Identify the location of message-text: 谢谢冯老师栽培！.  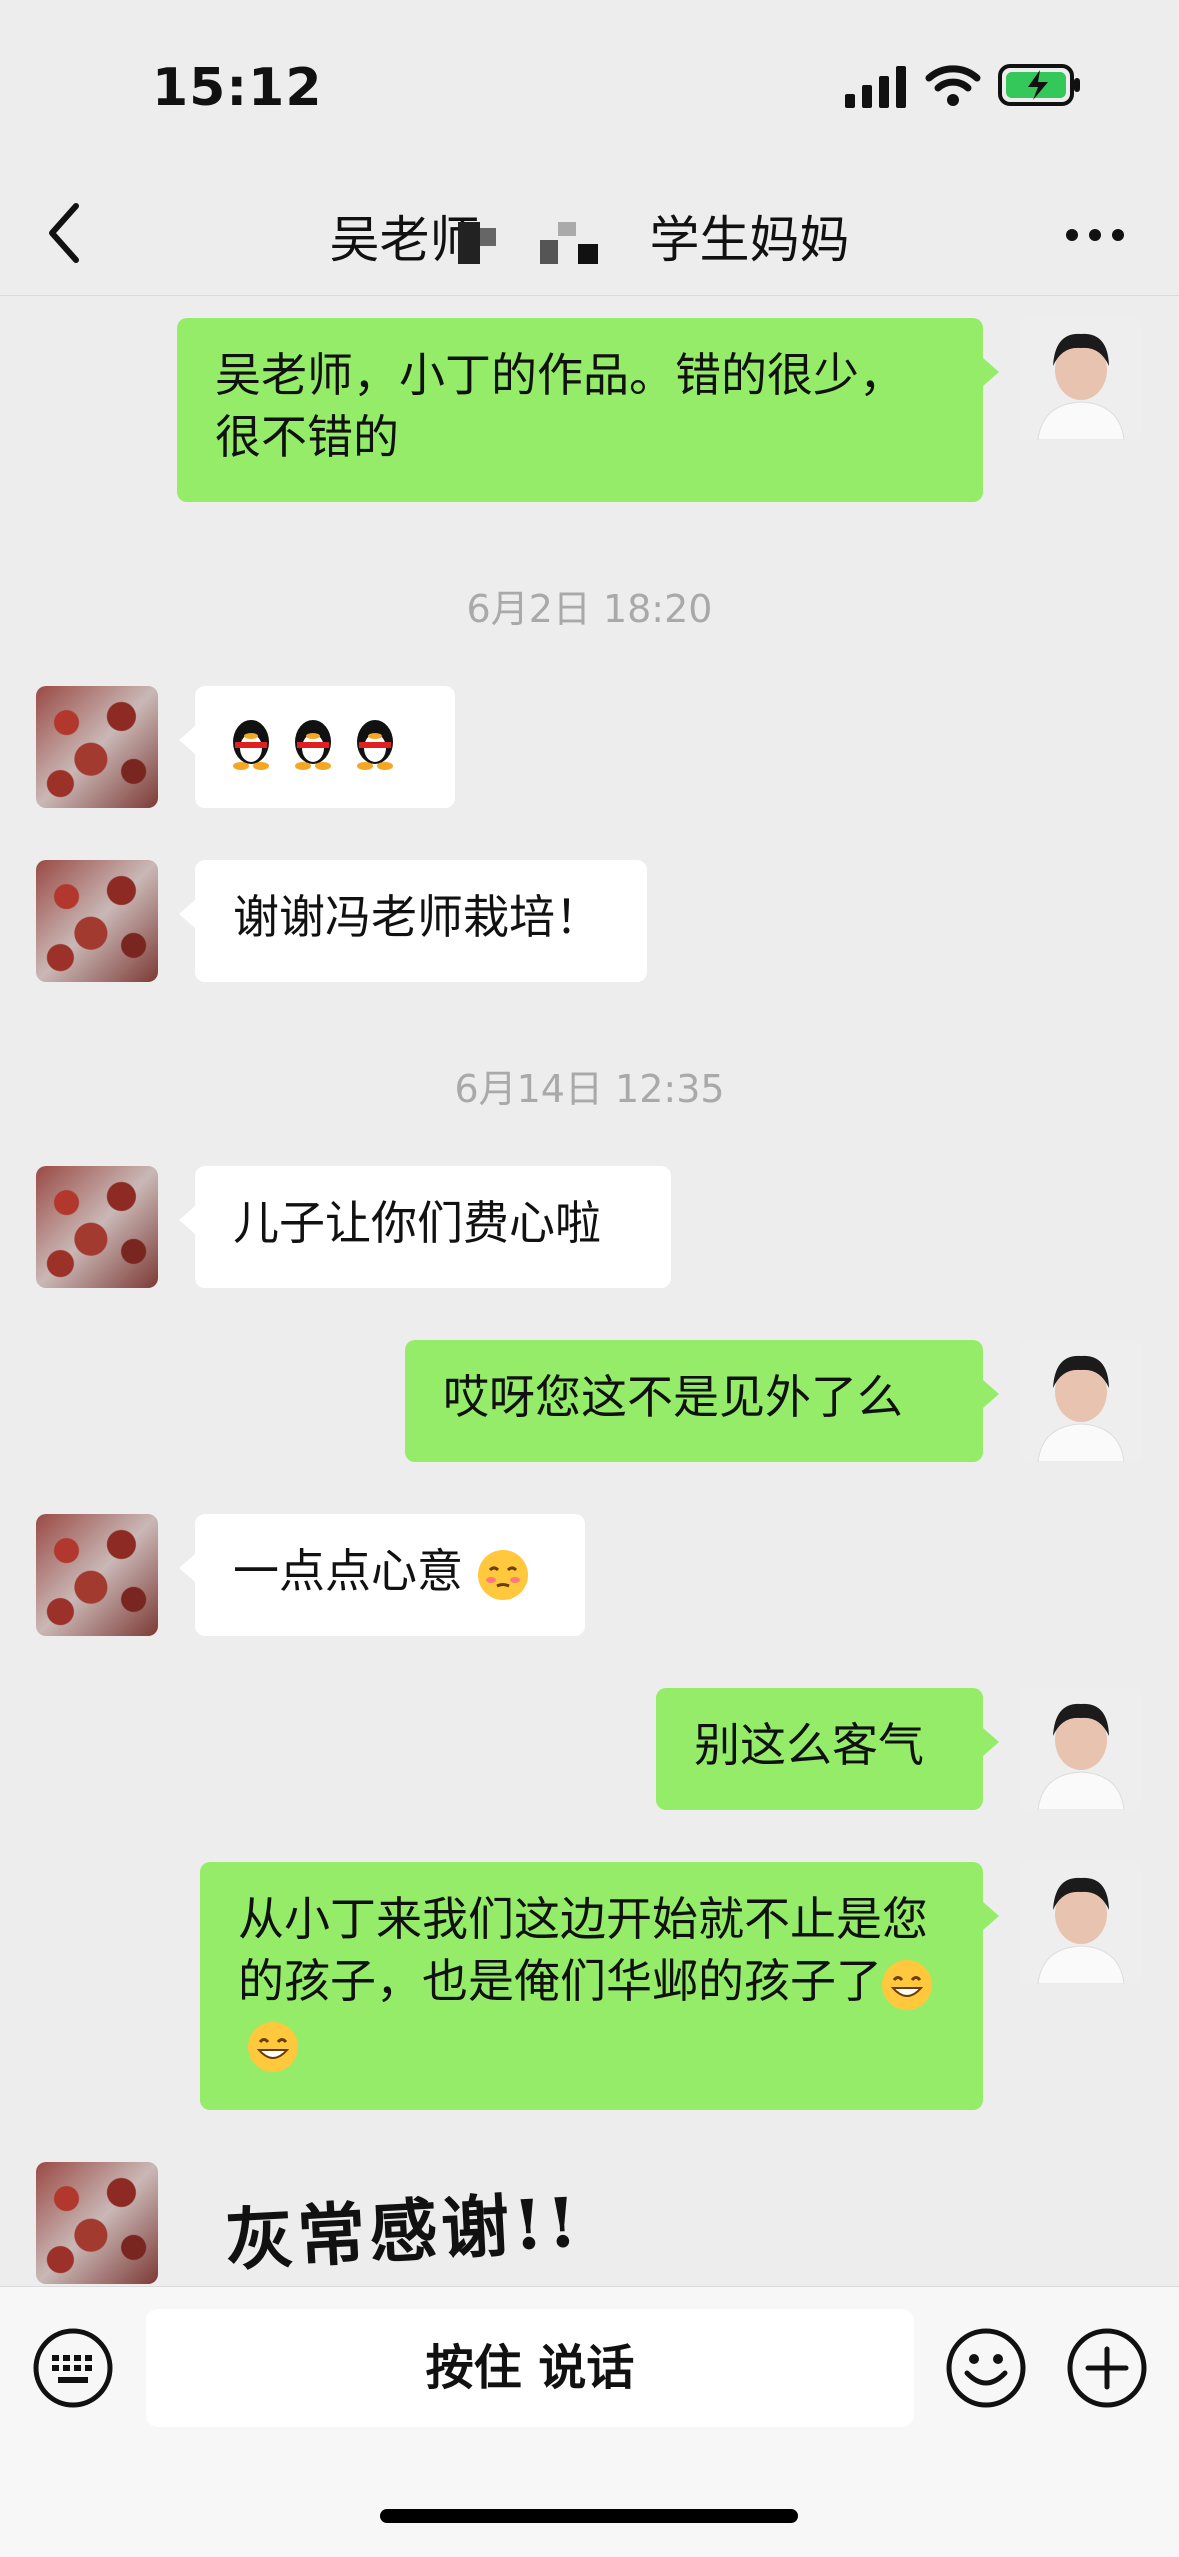
(417, 917).